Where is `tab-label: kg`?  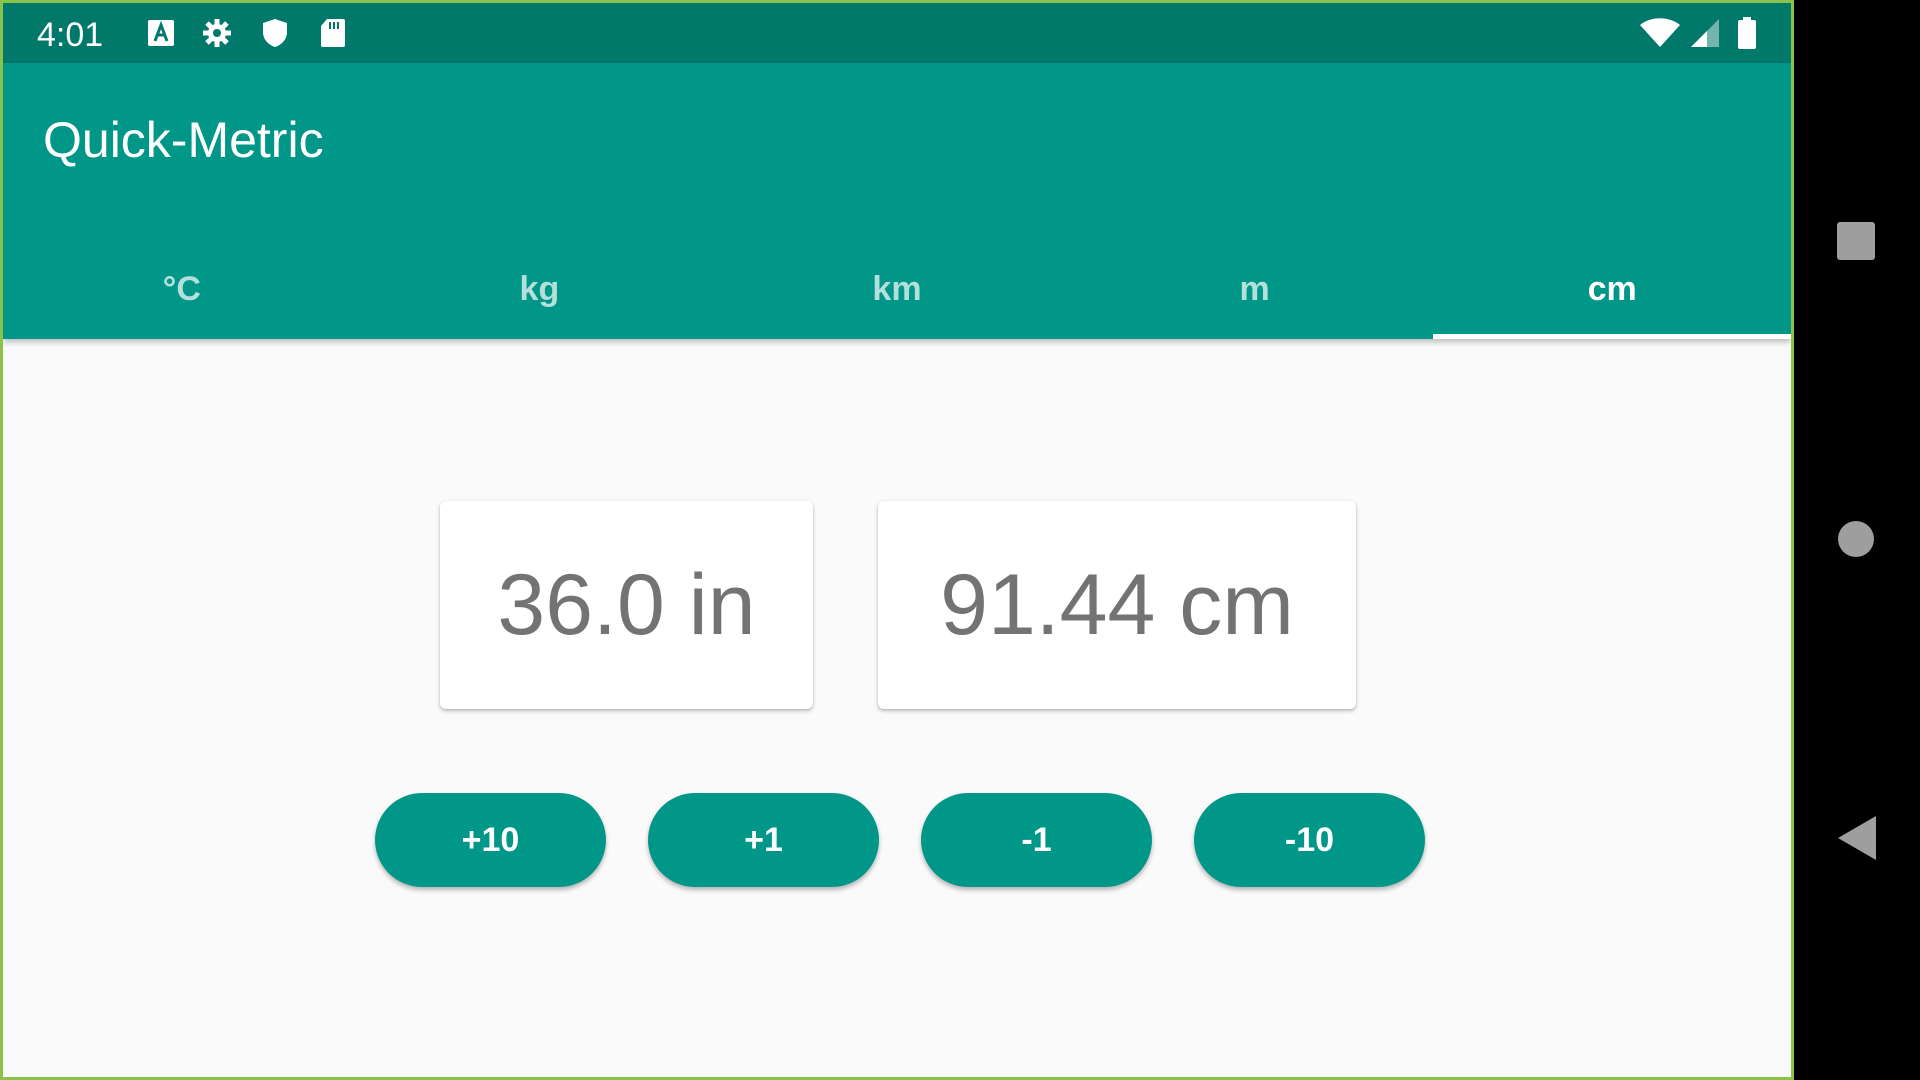
tab-label: kg is located at coordinates (539, 288).